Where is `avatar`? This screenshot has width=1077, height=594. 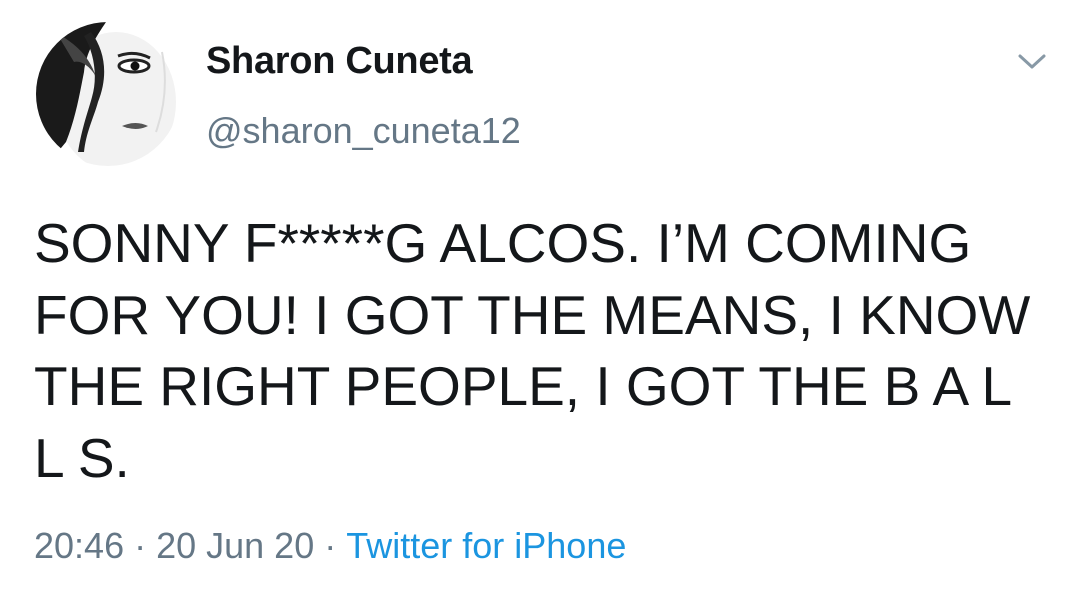 avatar is located at coordinates (108, 94).